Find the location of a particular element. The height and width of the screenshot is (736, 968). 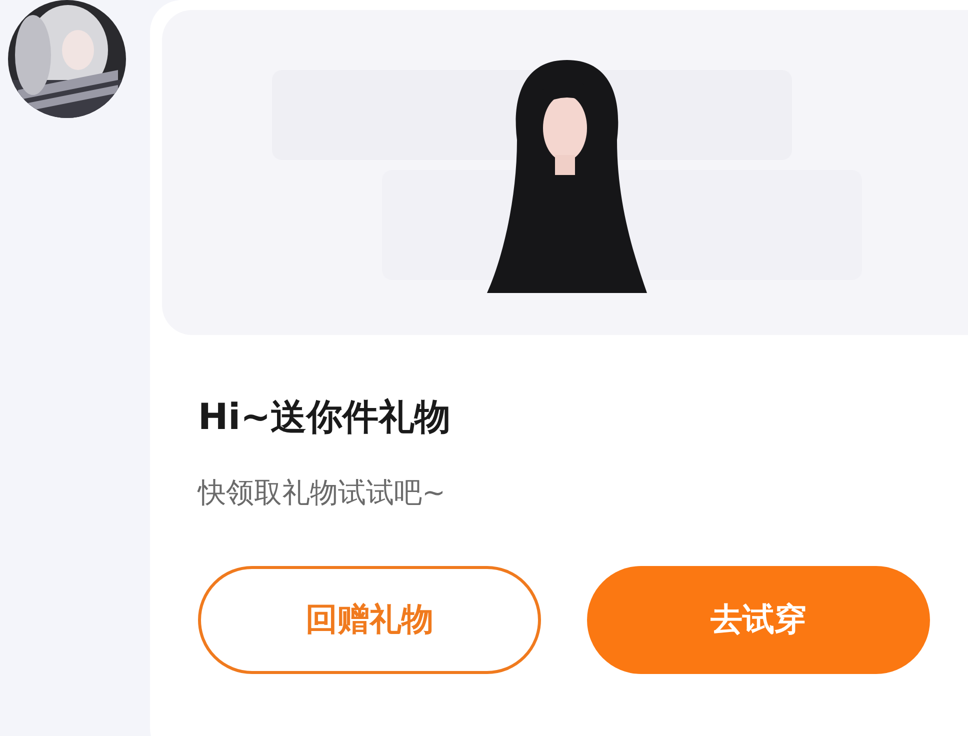

card-subtitle: 快领取礼物试试吧~ is located at coordinates (322, 493).